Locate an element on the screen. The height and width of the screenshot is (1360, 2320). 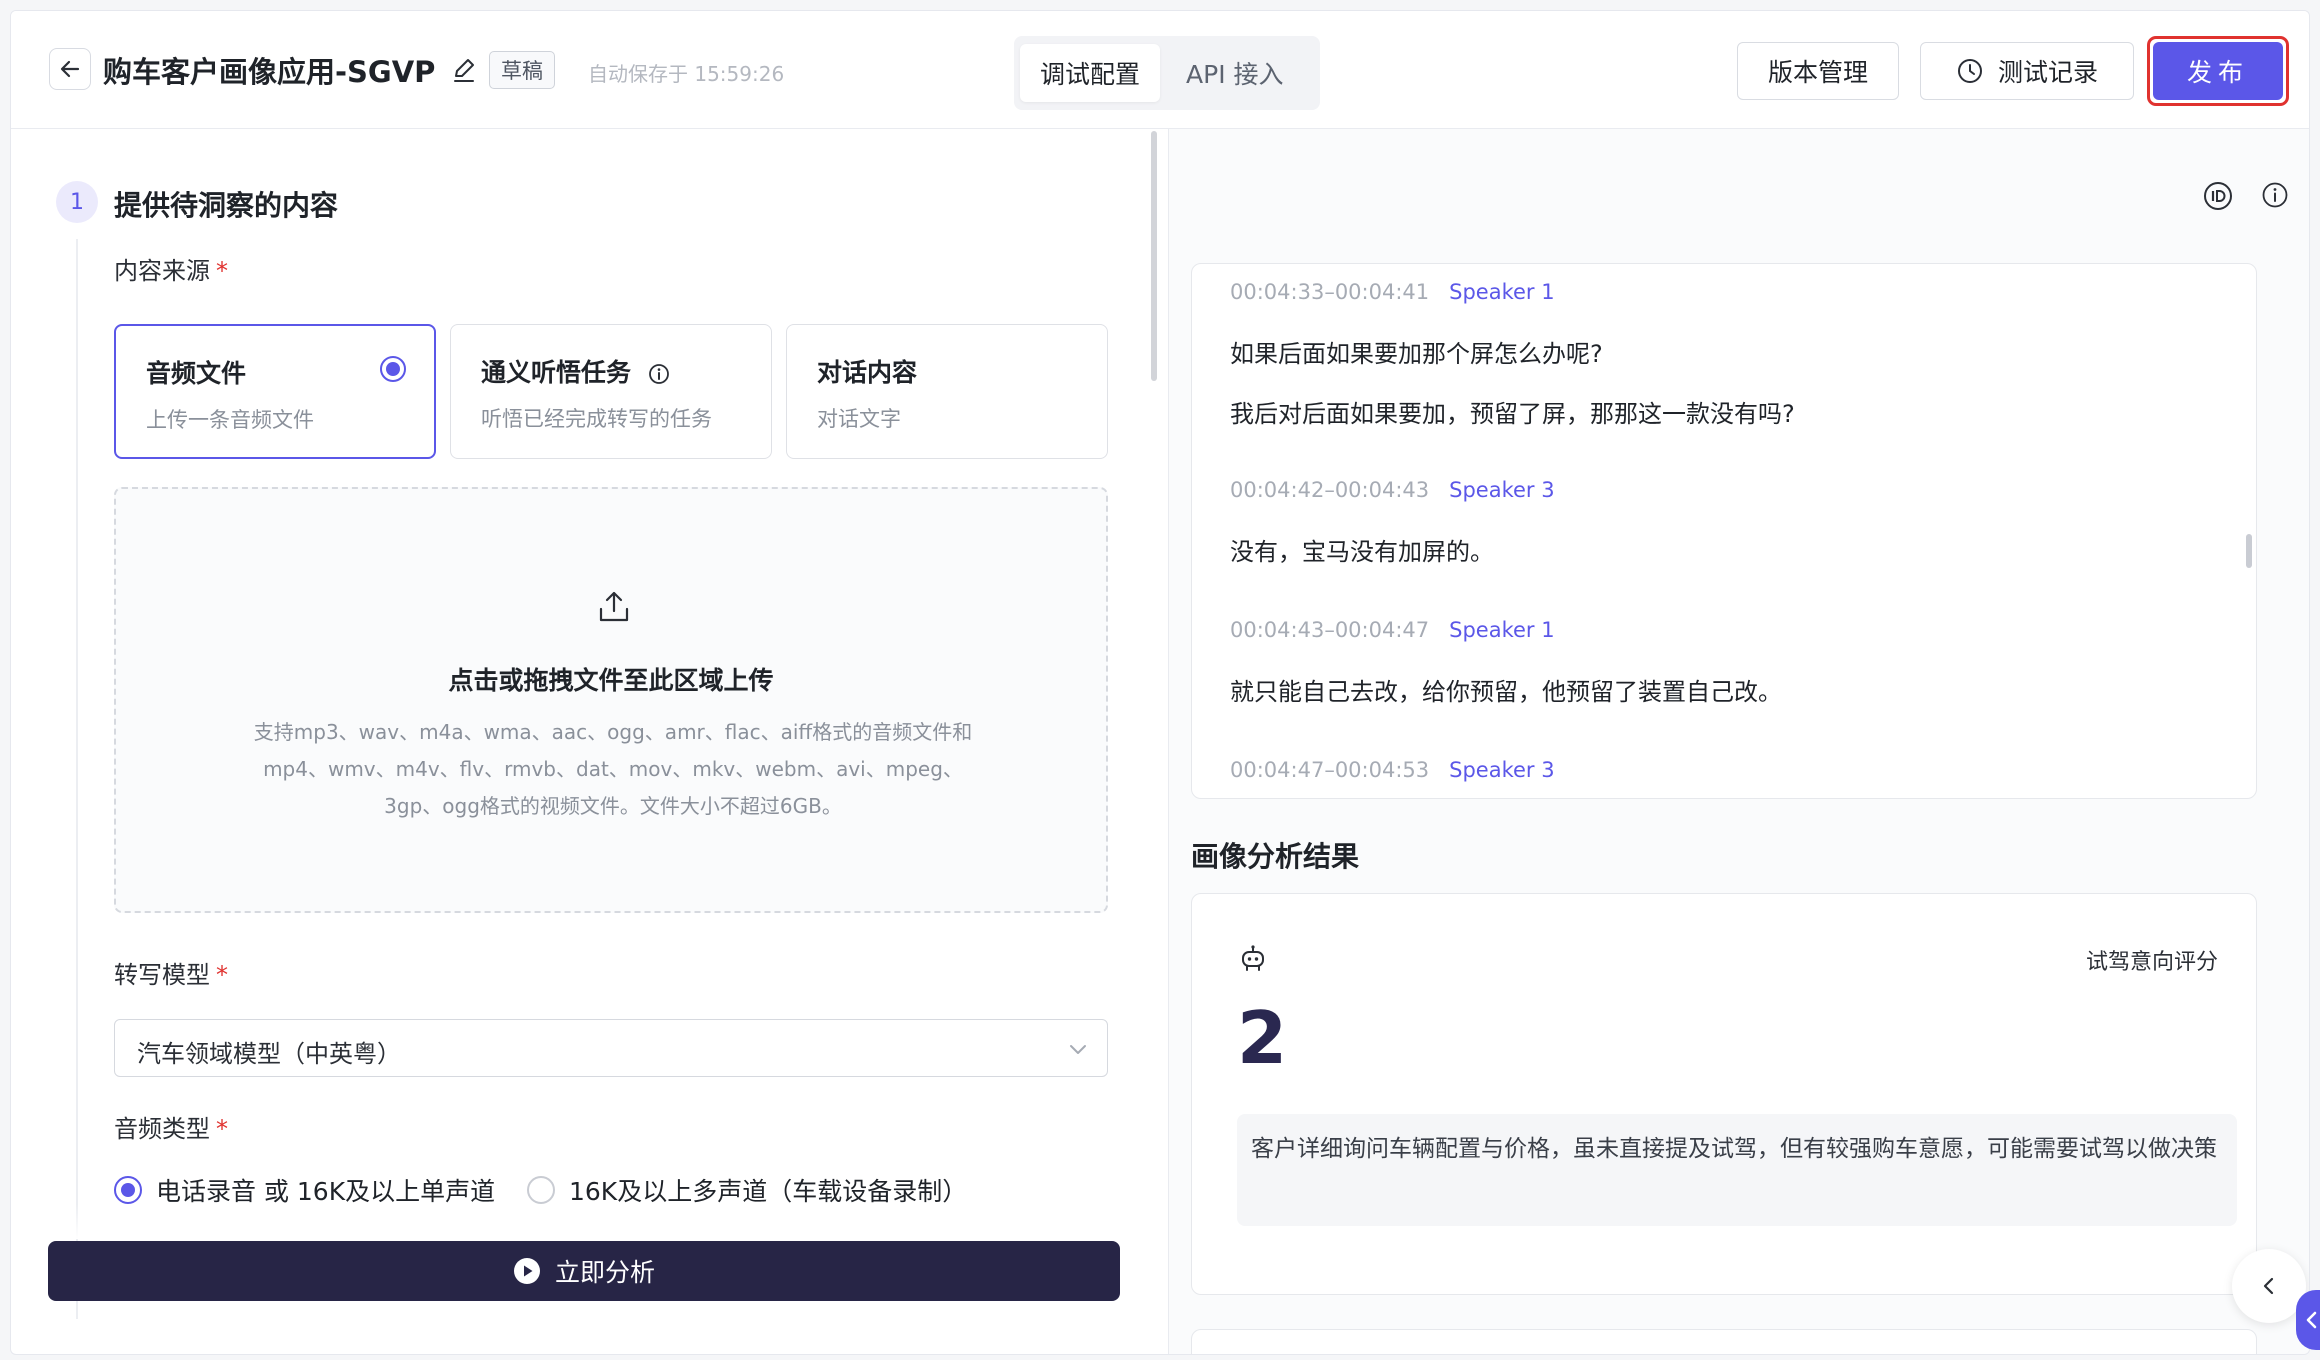
left-scrollbar is located at coordinates (1154, 256).